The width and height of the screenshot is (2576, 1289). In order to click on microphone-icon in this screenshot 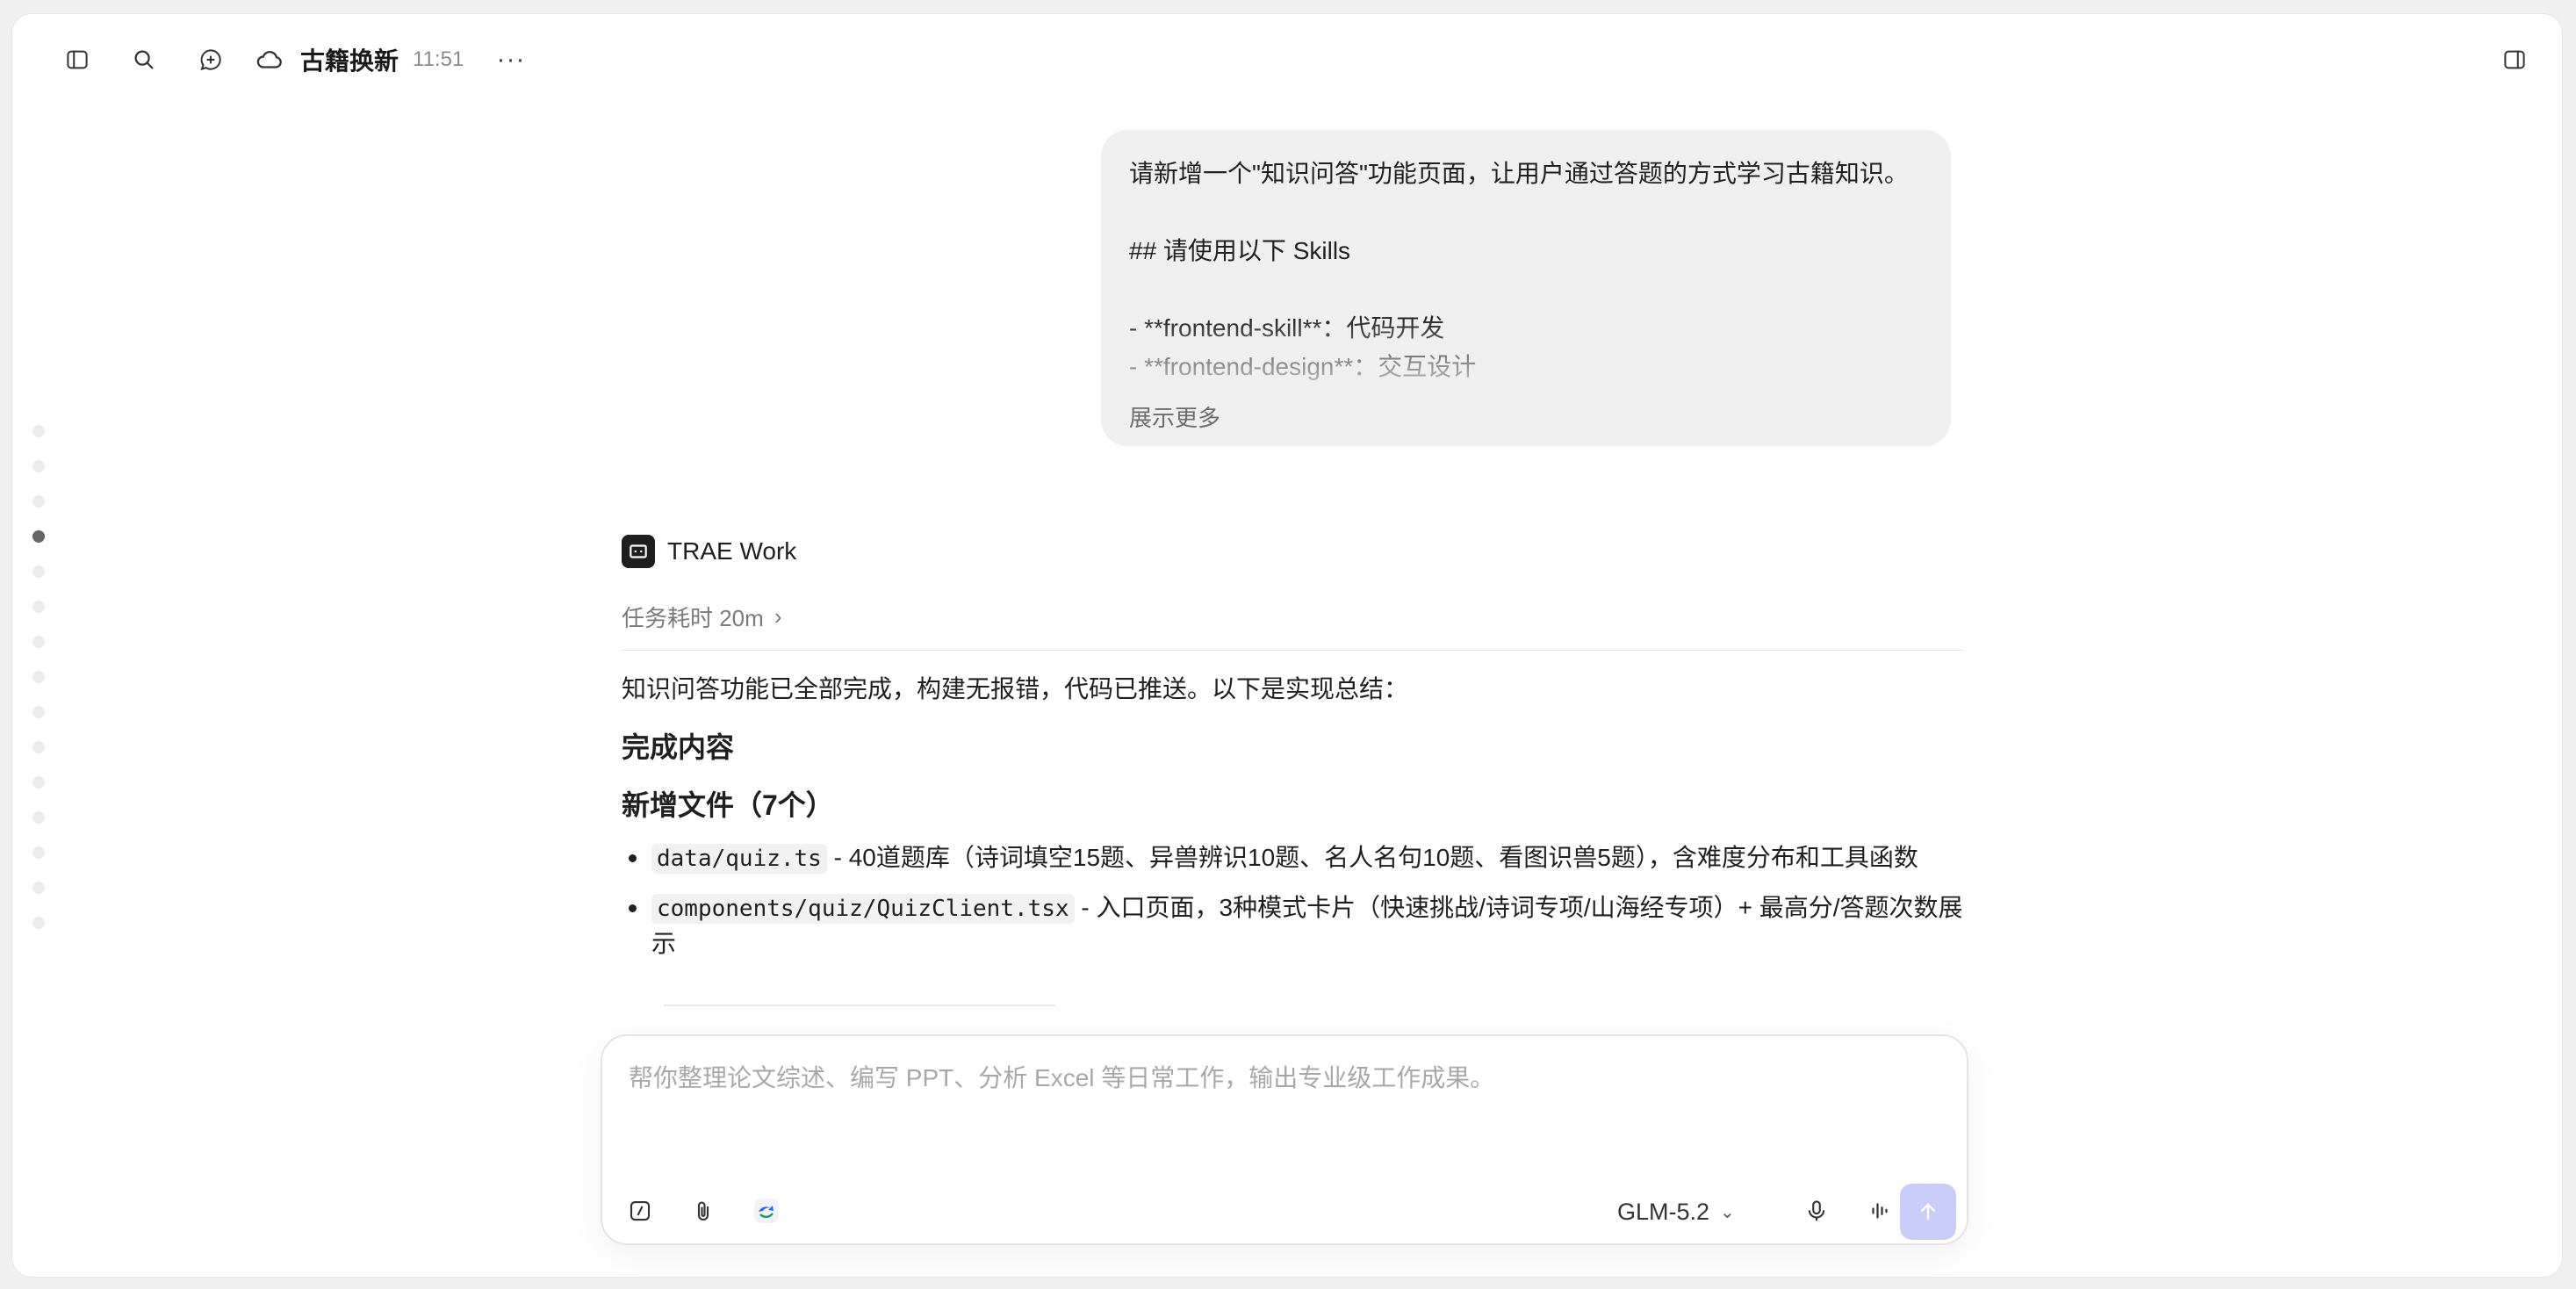, I will do `click(1816, 1211)`.